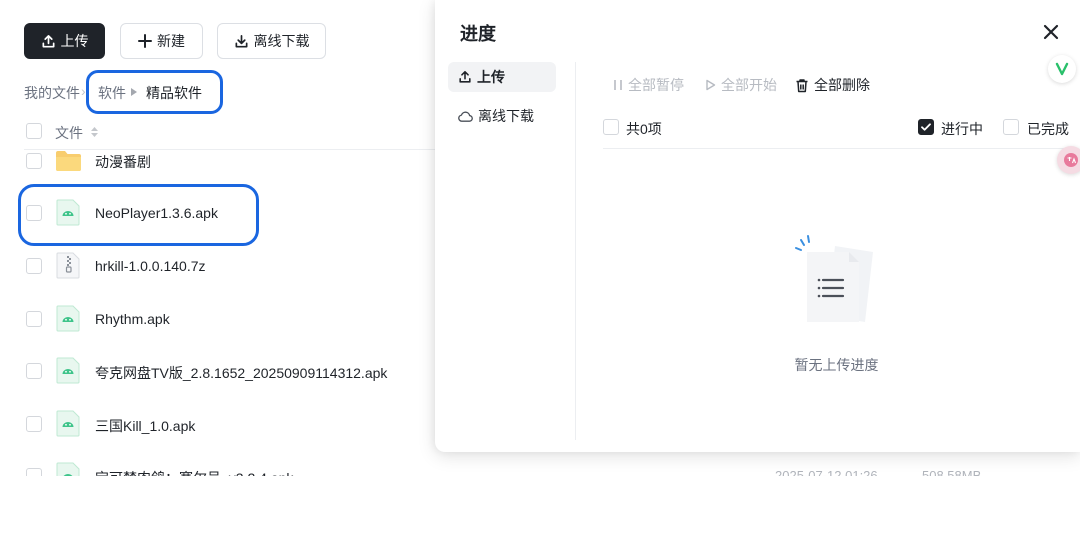  What do you see at coordinates (132, 319) in the screenshot?
I see `file-name: Rhythm.apk` at bounding box center [132, 319].